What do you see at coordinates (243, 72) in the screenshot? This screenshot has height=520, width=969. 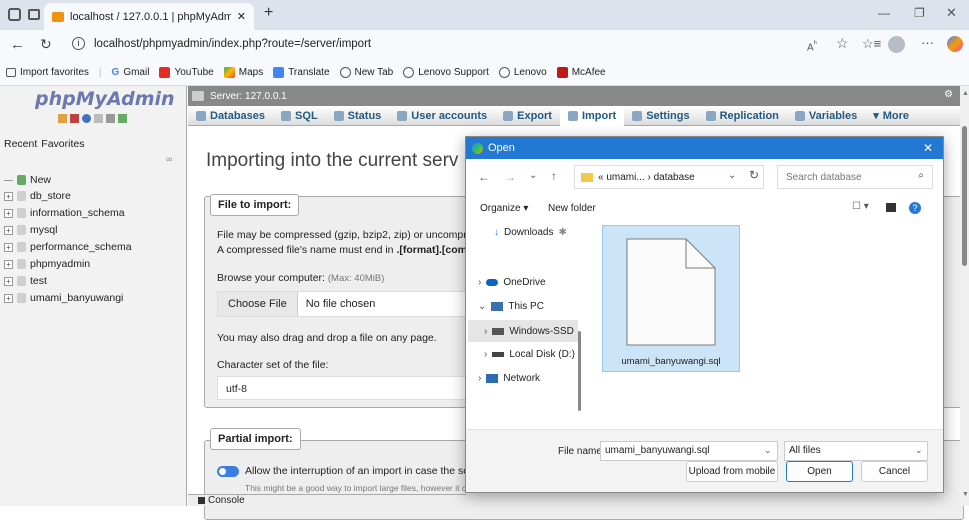 I see `fav-maps: Maps` at bounding box center [243, 72].